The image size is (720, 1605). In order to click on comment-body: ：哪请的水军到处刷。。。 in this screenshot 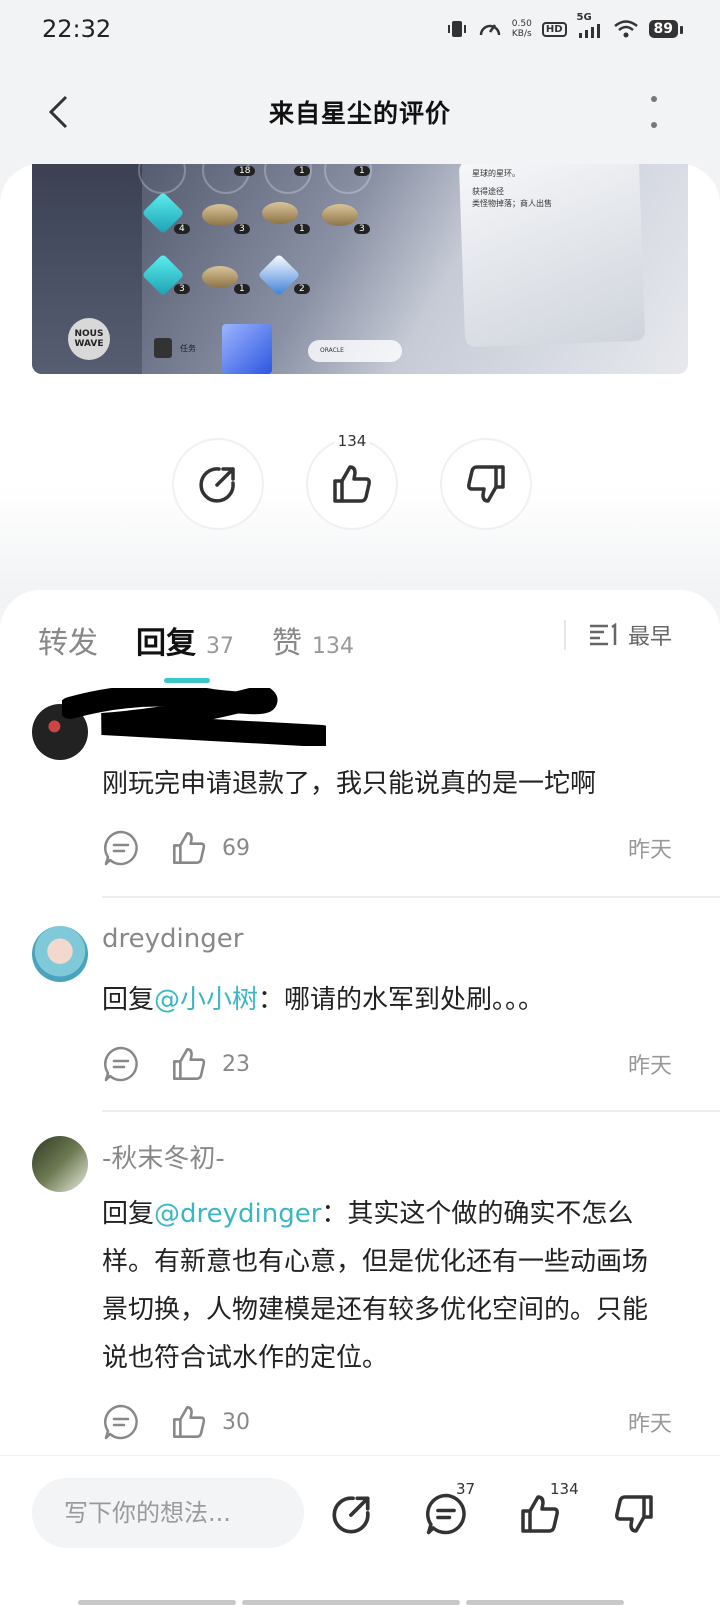, I will do `click(401, 1000)`.